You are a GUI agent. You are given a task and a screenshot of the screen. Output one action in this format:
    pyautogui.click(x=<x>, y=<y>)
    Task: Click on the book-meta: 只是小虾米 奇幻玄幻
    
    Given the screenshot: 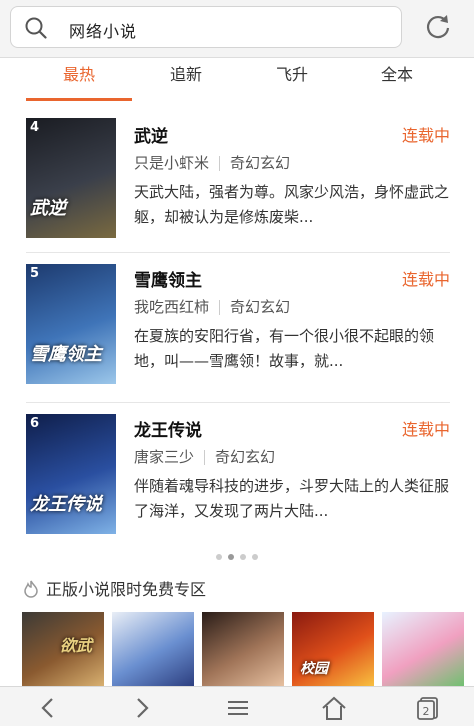 What is the action you would take?
    pyautogui.click(x=212, y=162)
    